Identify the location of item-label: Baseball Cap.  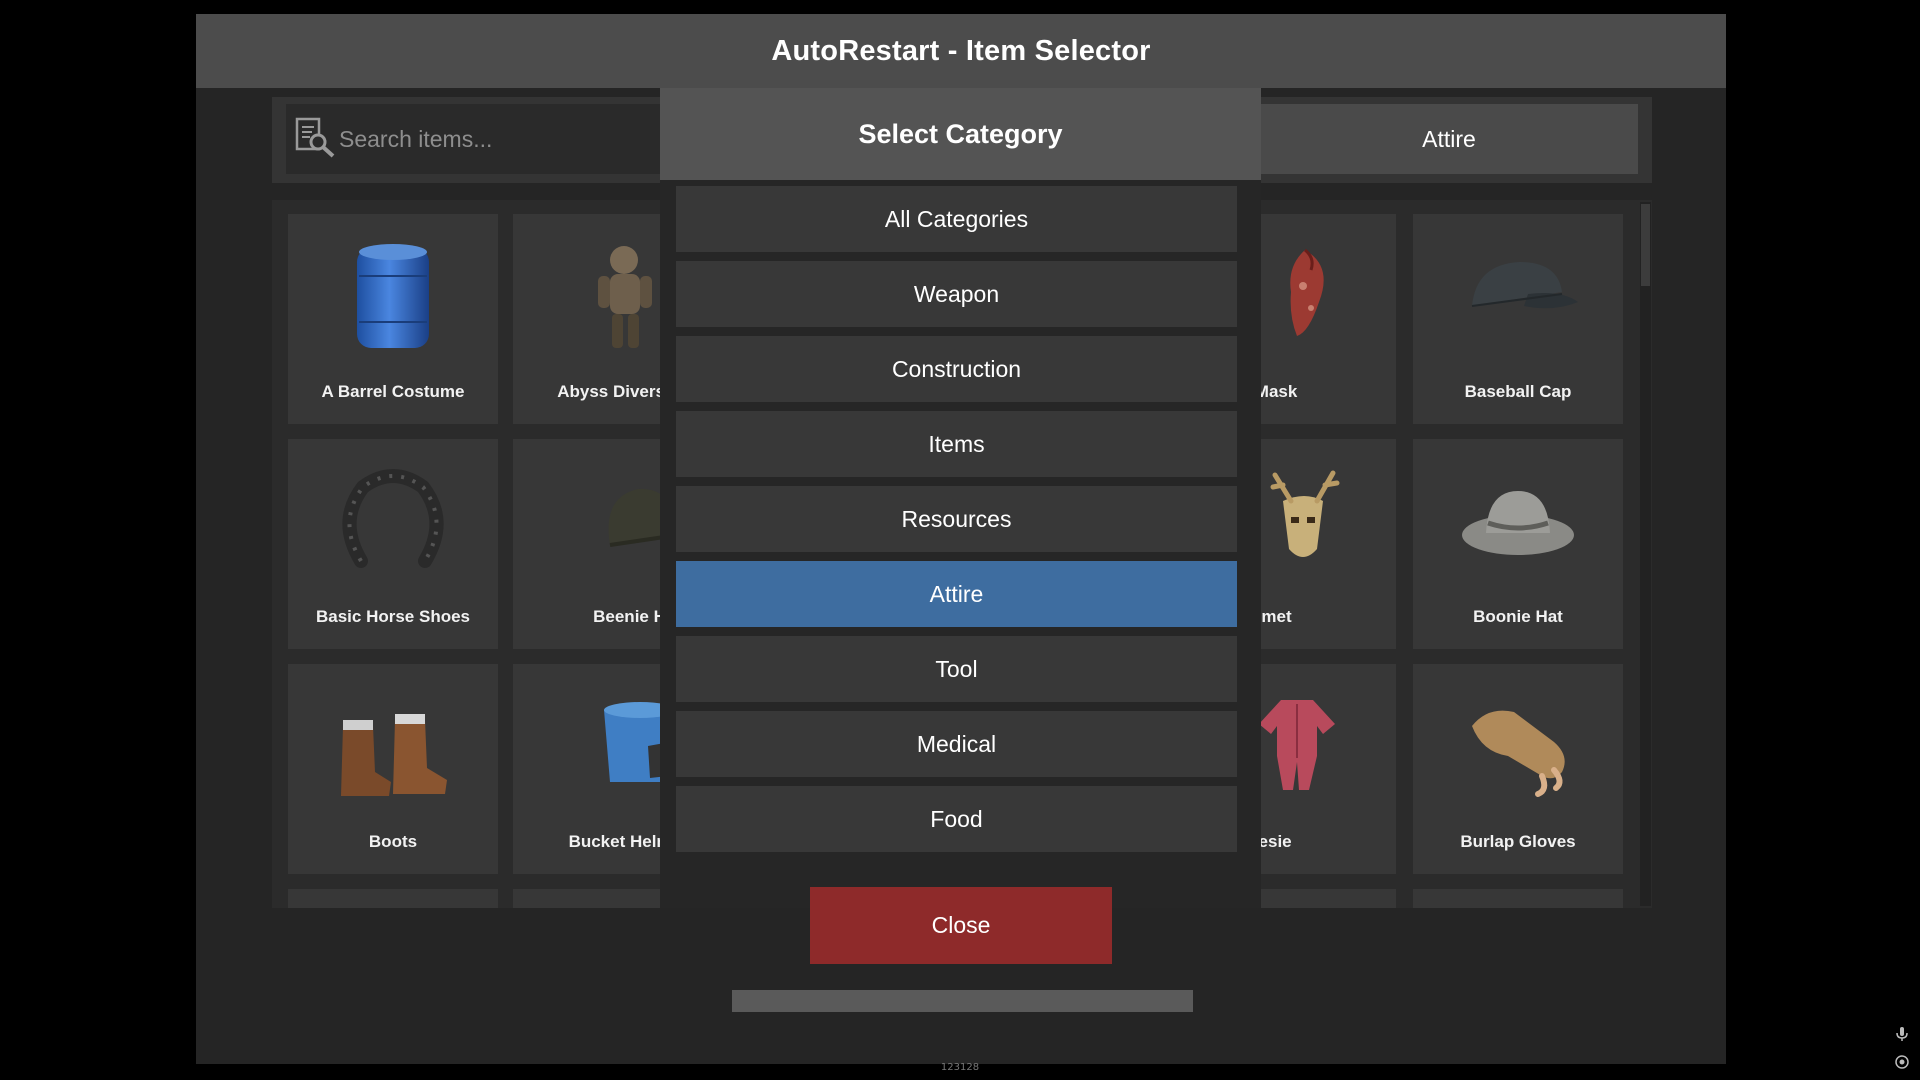
(1518, 391).